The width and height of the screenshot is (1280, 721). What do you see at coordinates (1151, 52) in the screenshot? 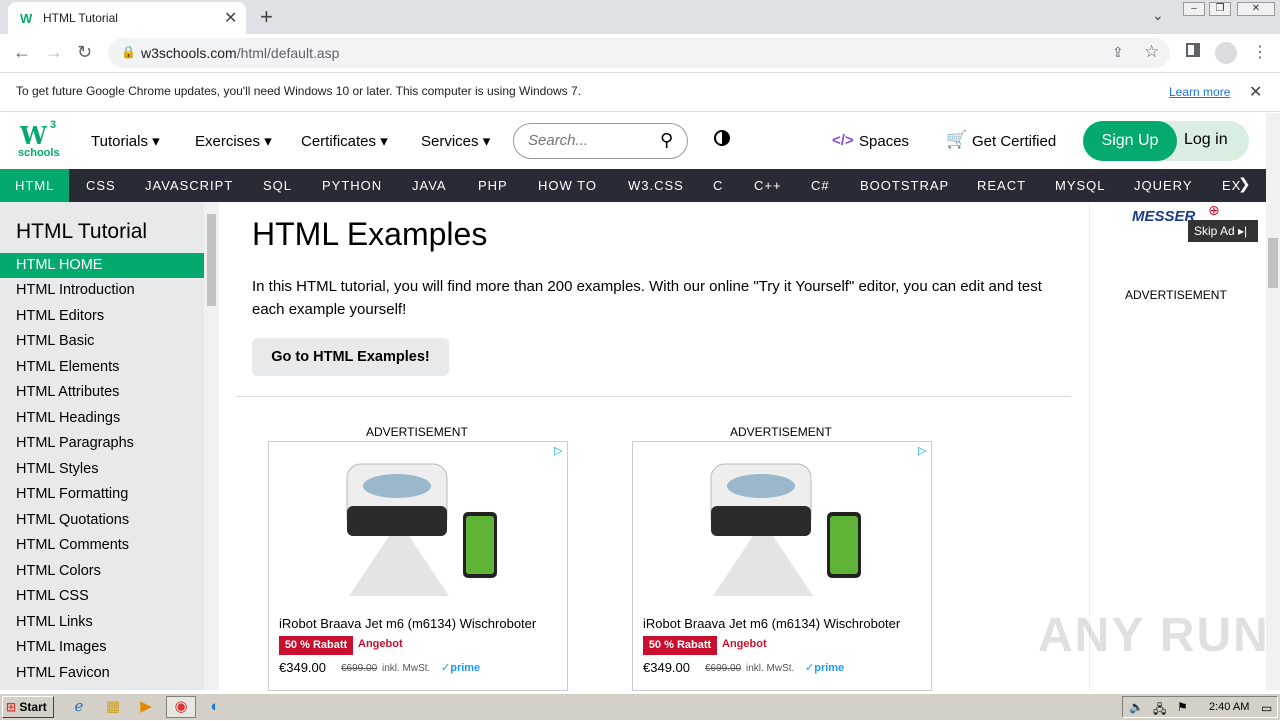
I see `bookmark-star-icon: ☆` at bounding box center [1151, 52].